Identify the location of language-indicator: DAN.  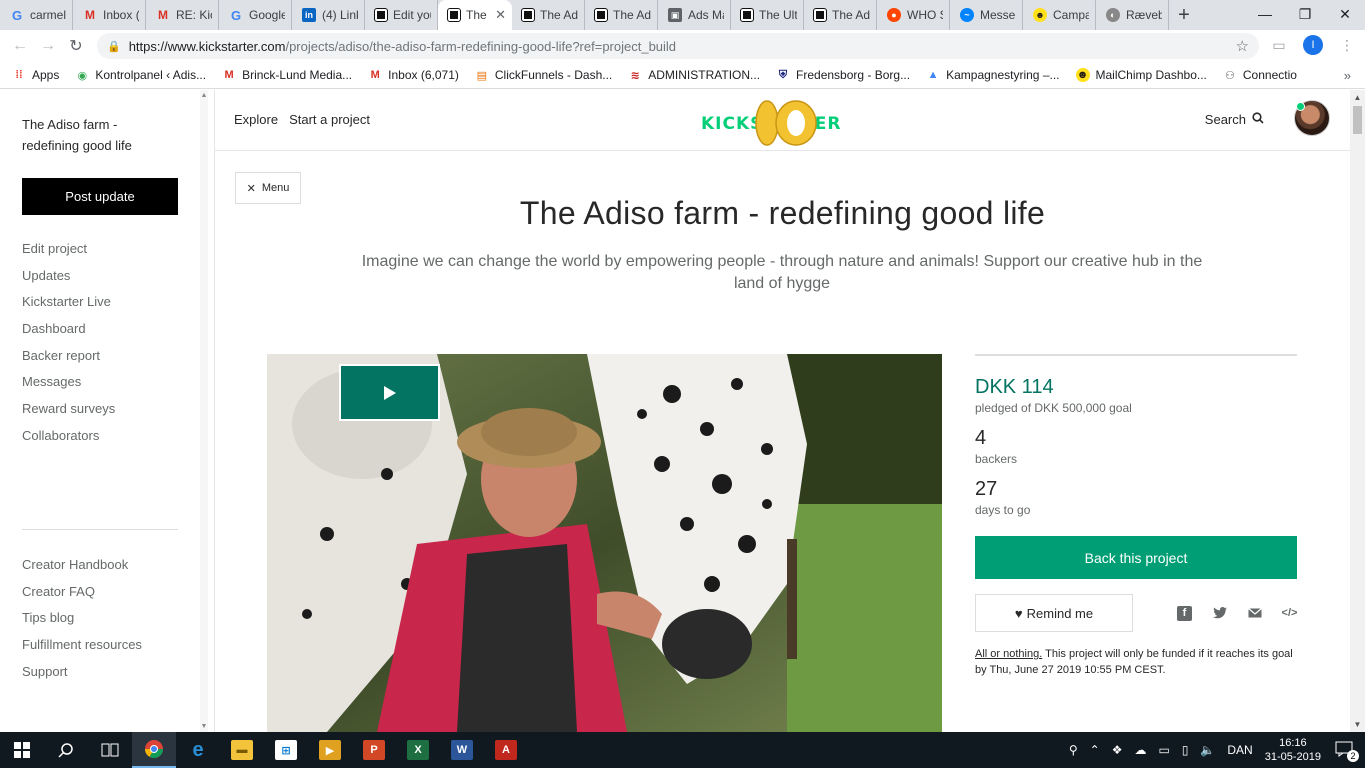
(1239, 750).